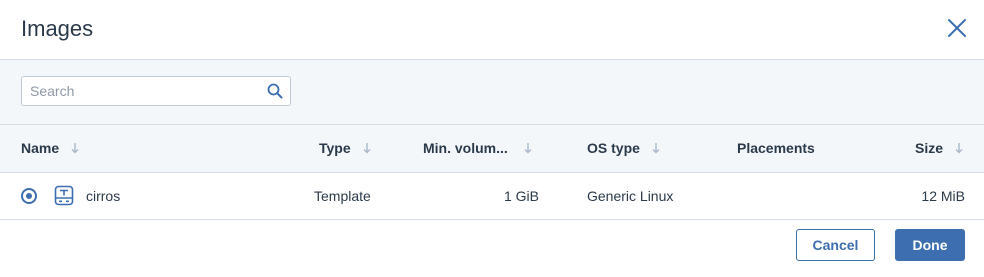  Describe the element at coordinates (146, 91) in the screenshot. I see `search-input` at that location.